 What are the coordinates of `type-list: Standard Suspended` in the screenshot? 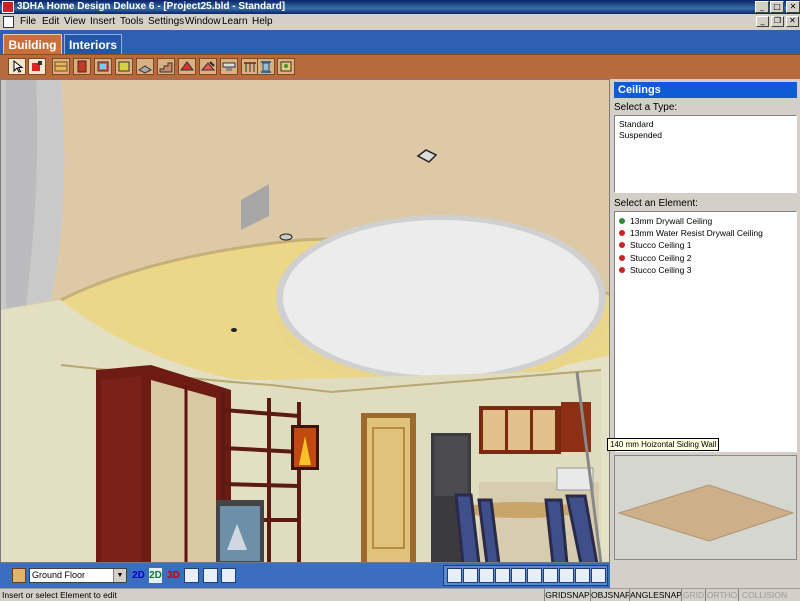 It's located at (705, 154).